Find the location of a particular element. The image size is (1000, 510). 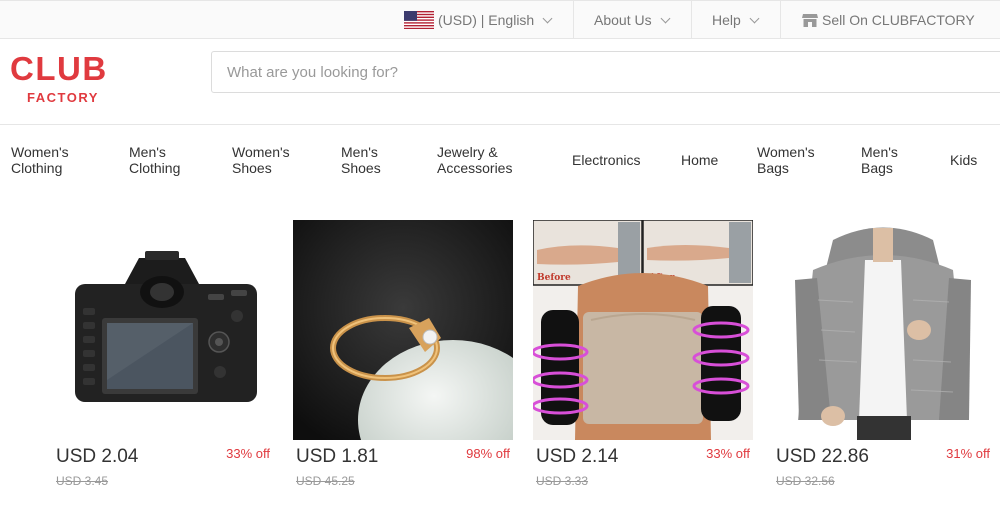

arm-shaper-image: Before After is located at coordinates (643, 330).